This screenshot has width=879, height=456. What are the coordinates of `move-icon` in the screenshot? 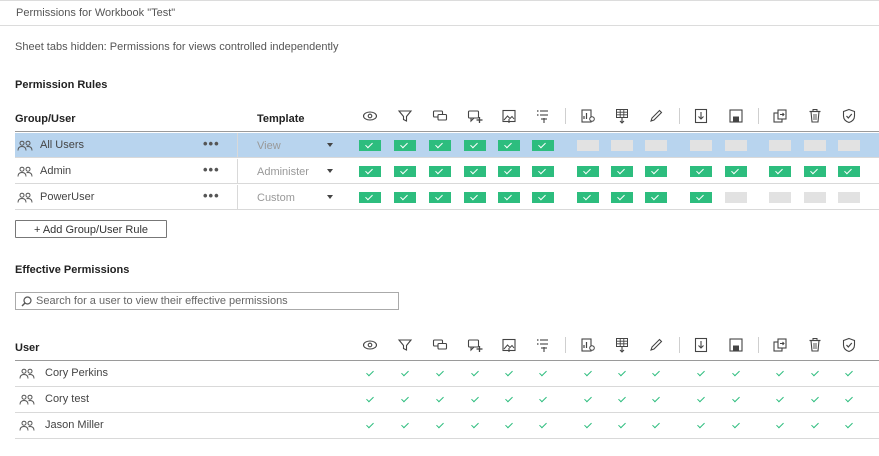 It's located at (780, 345).